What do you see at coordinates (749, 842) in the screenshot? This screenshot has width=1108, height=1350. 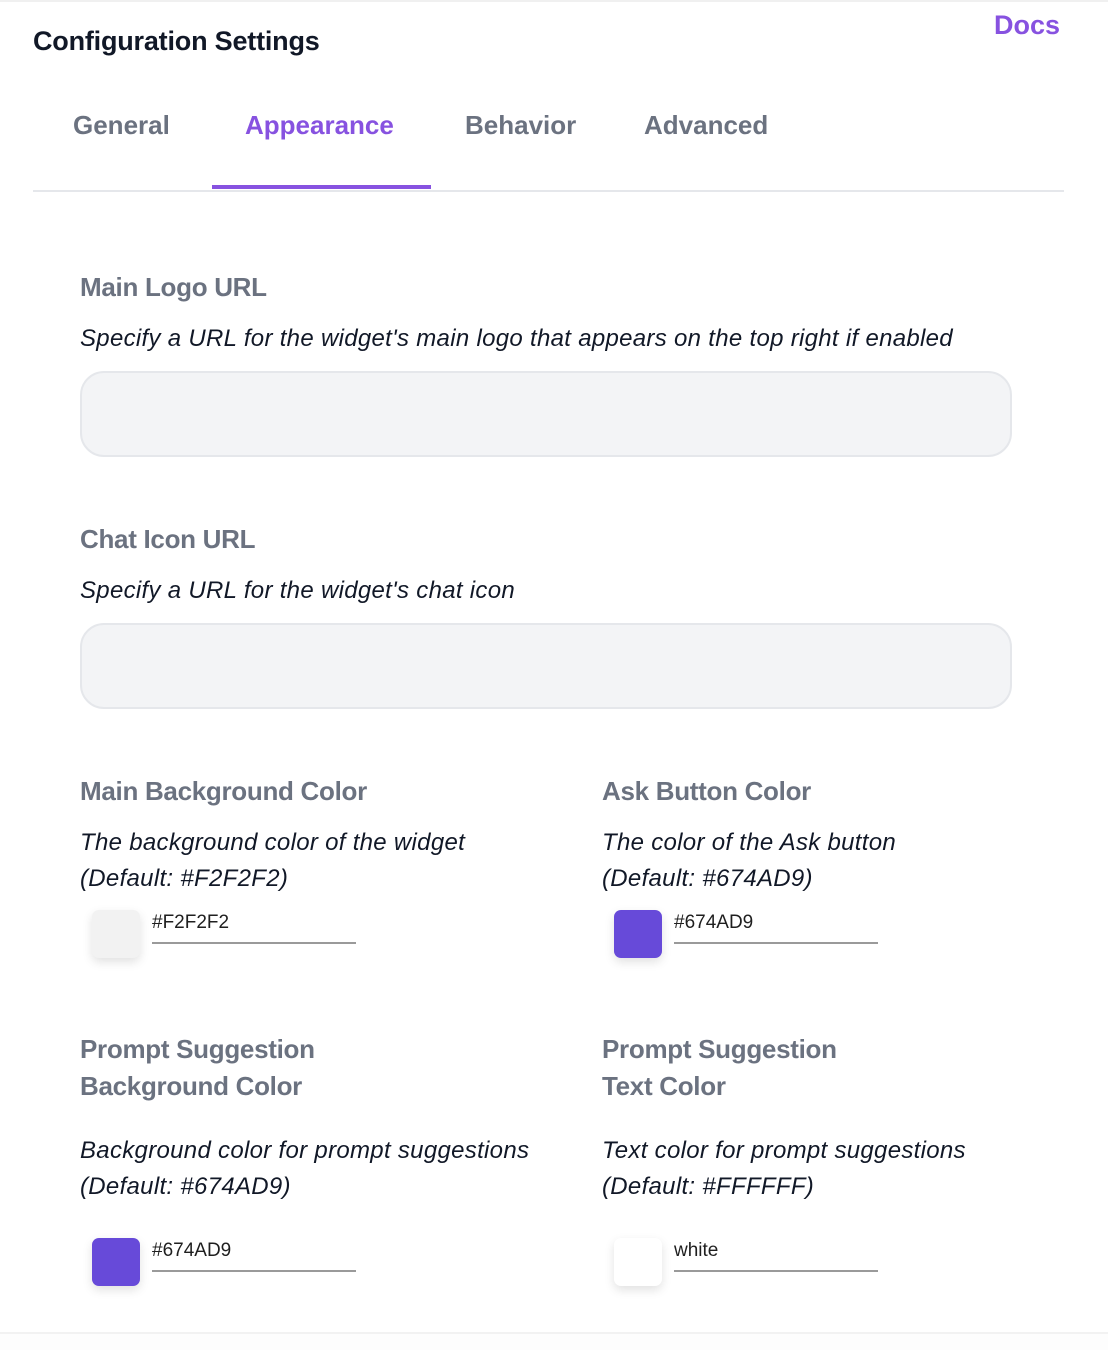 I see `ask-button-color-description: The color of the Ask button` at bounding box center [749, 842].